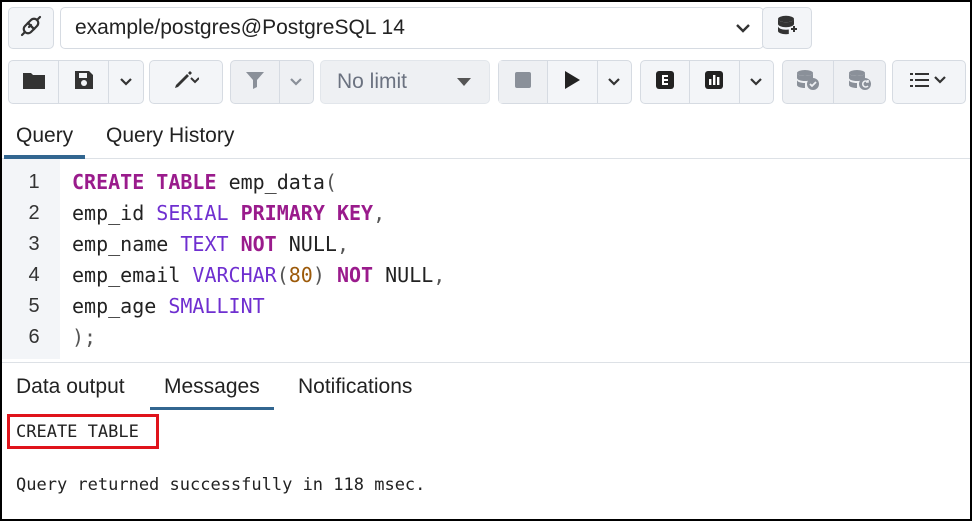 This screenshot has width=972, height=521. I want to click on commit-button, so click(809, 82).